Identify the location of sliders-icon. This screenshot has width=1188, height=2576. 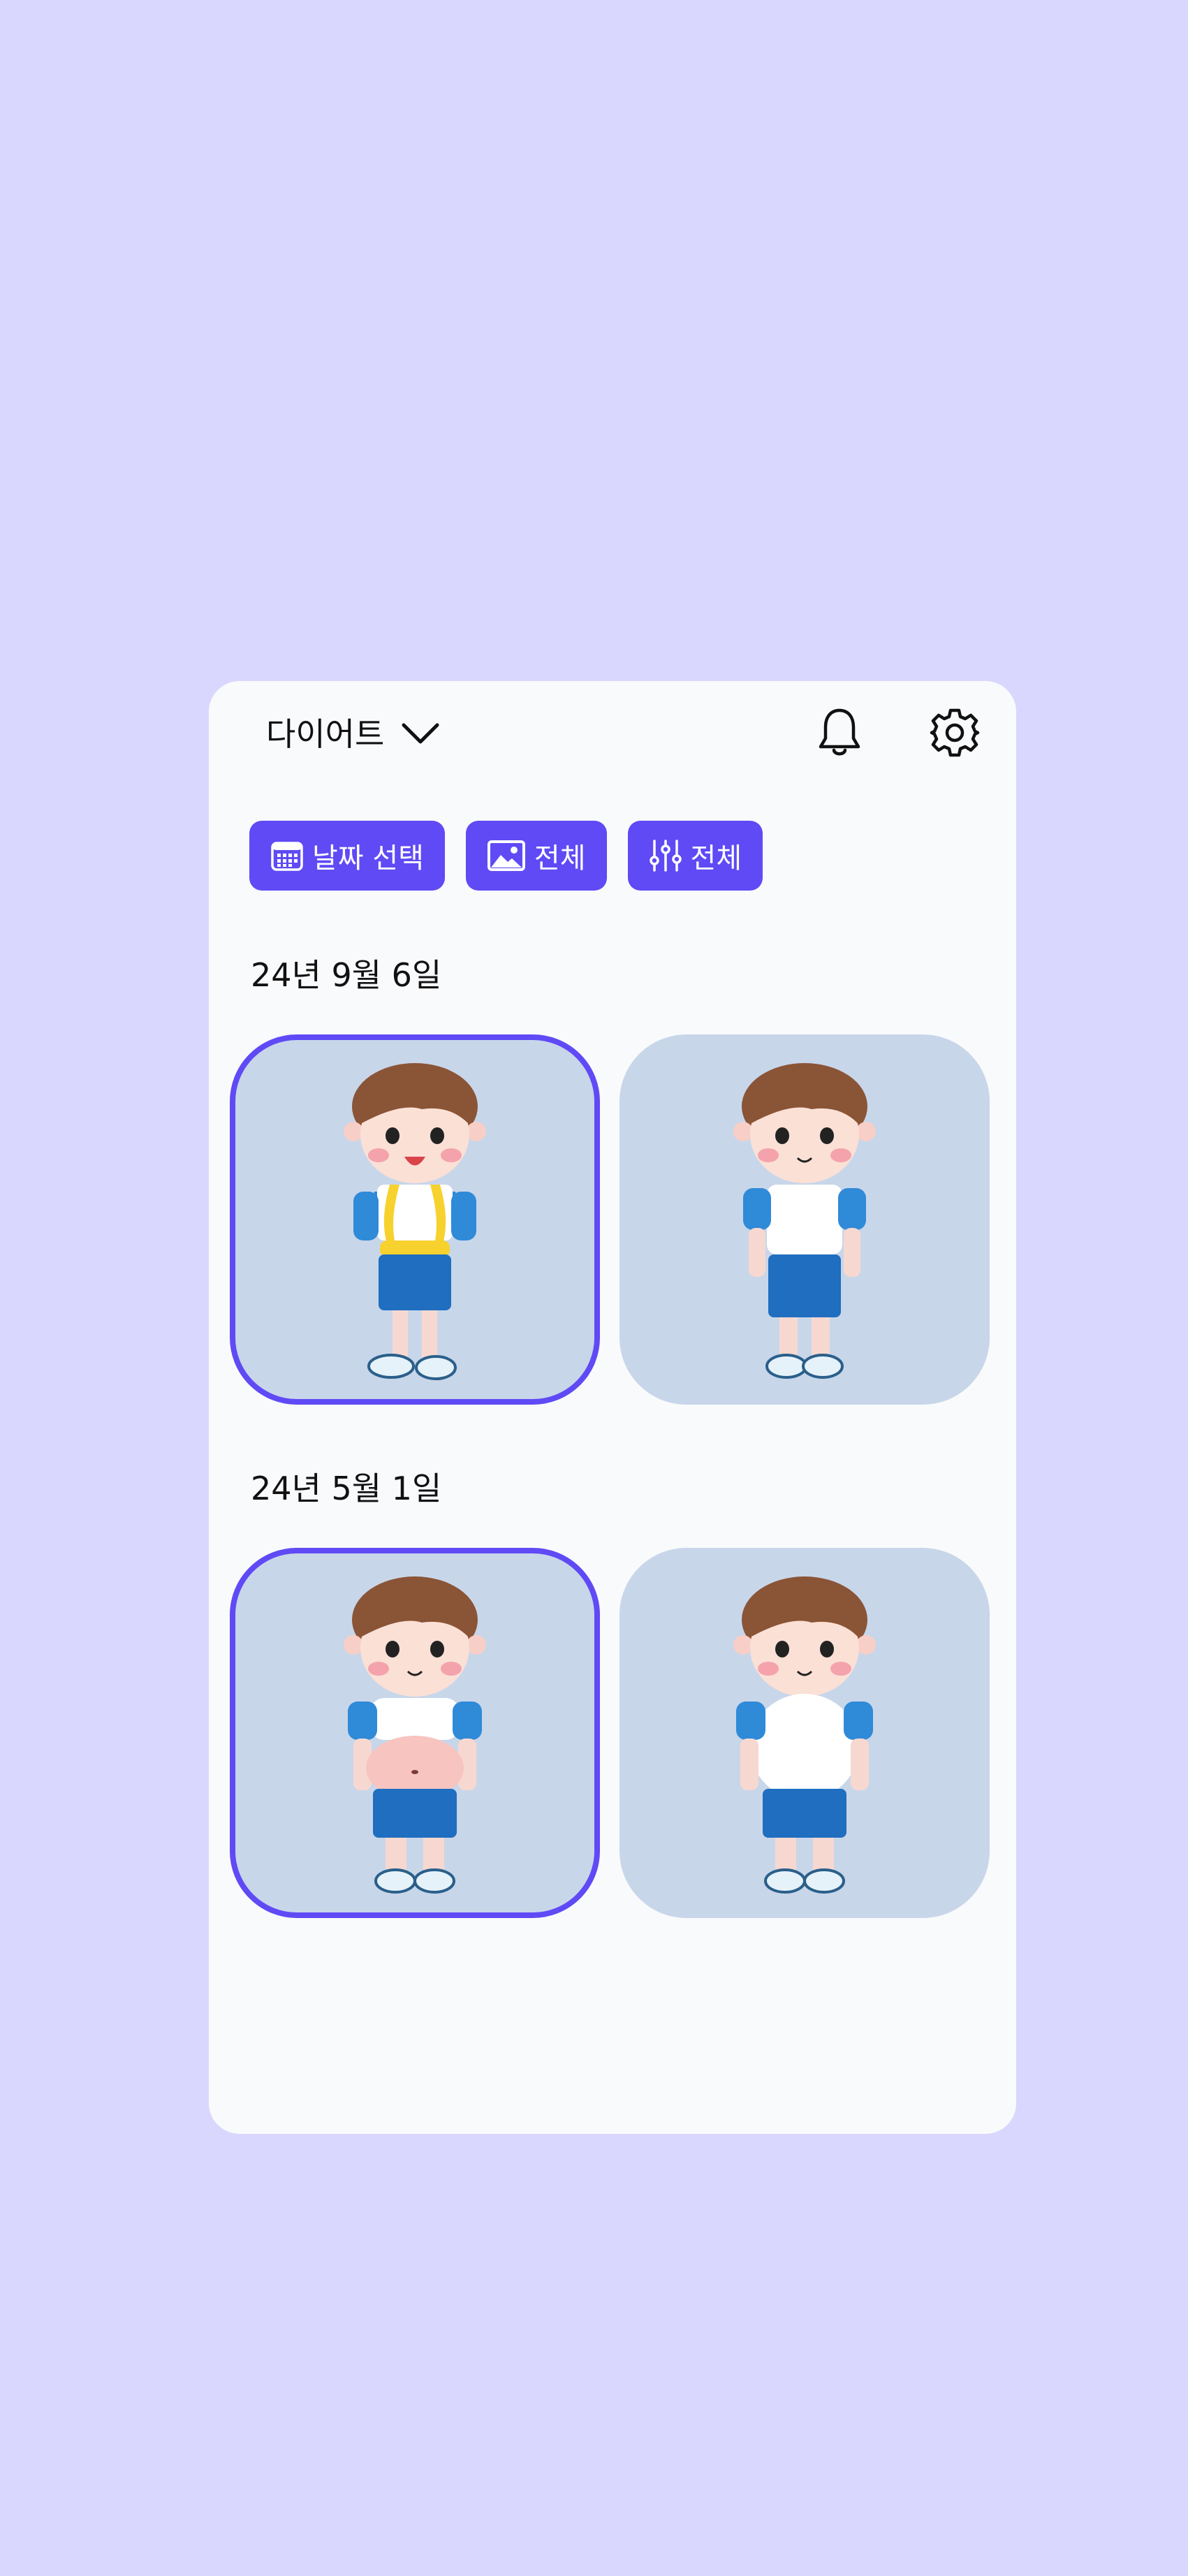
(665, 856).